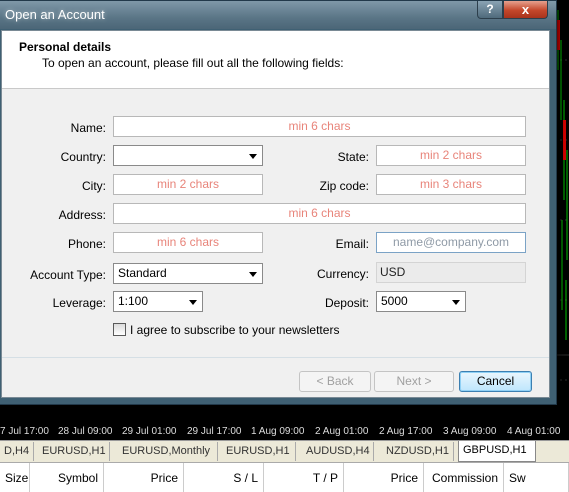  I want to click on chart-tab: EURUSD,Monthly, so click(168, 451).